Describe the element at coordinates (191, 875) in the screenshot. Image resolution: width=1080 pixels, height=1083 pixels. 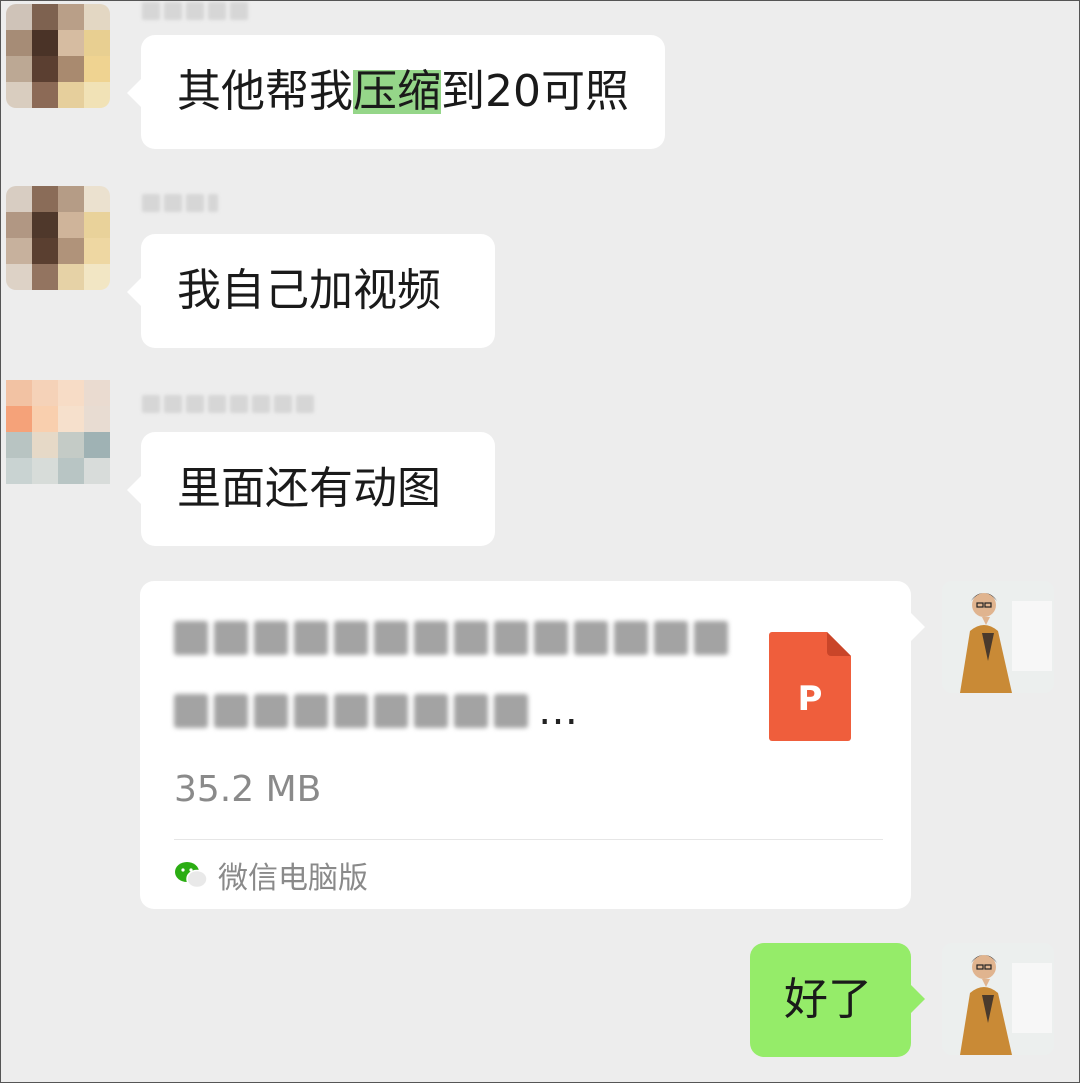
I see `wechat-icon` at that location.